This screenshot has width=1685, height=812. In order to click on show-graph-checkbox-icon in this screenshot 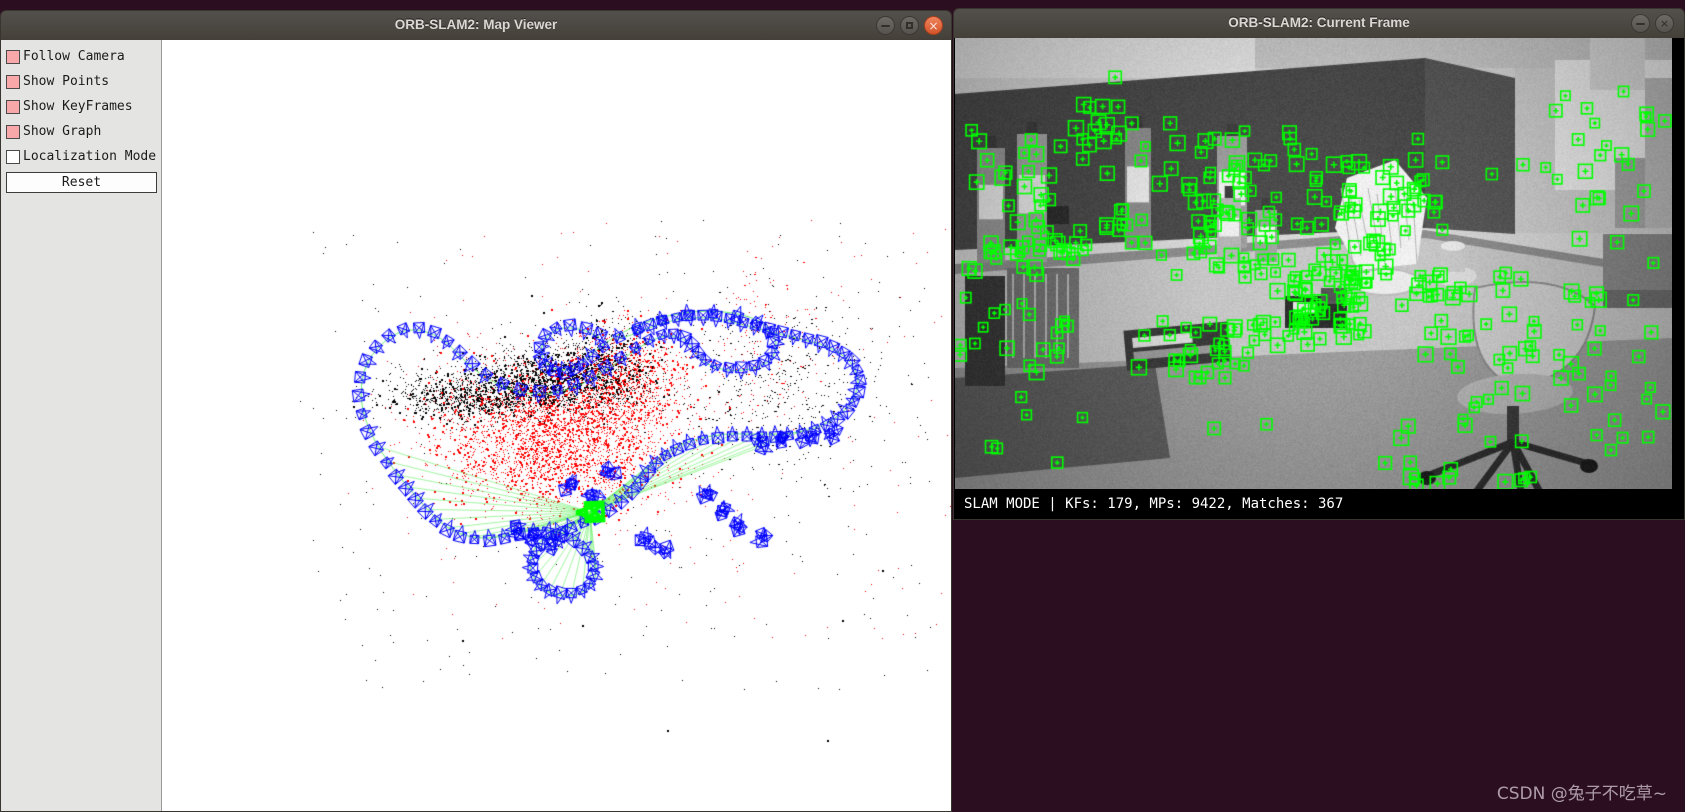, I will do `click(13, 131)`.